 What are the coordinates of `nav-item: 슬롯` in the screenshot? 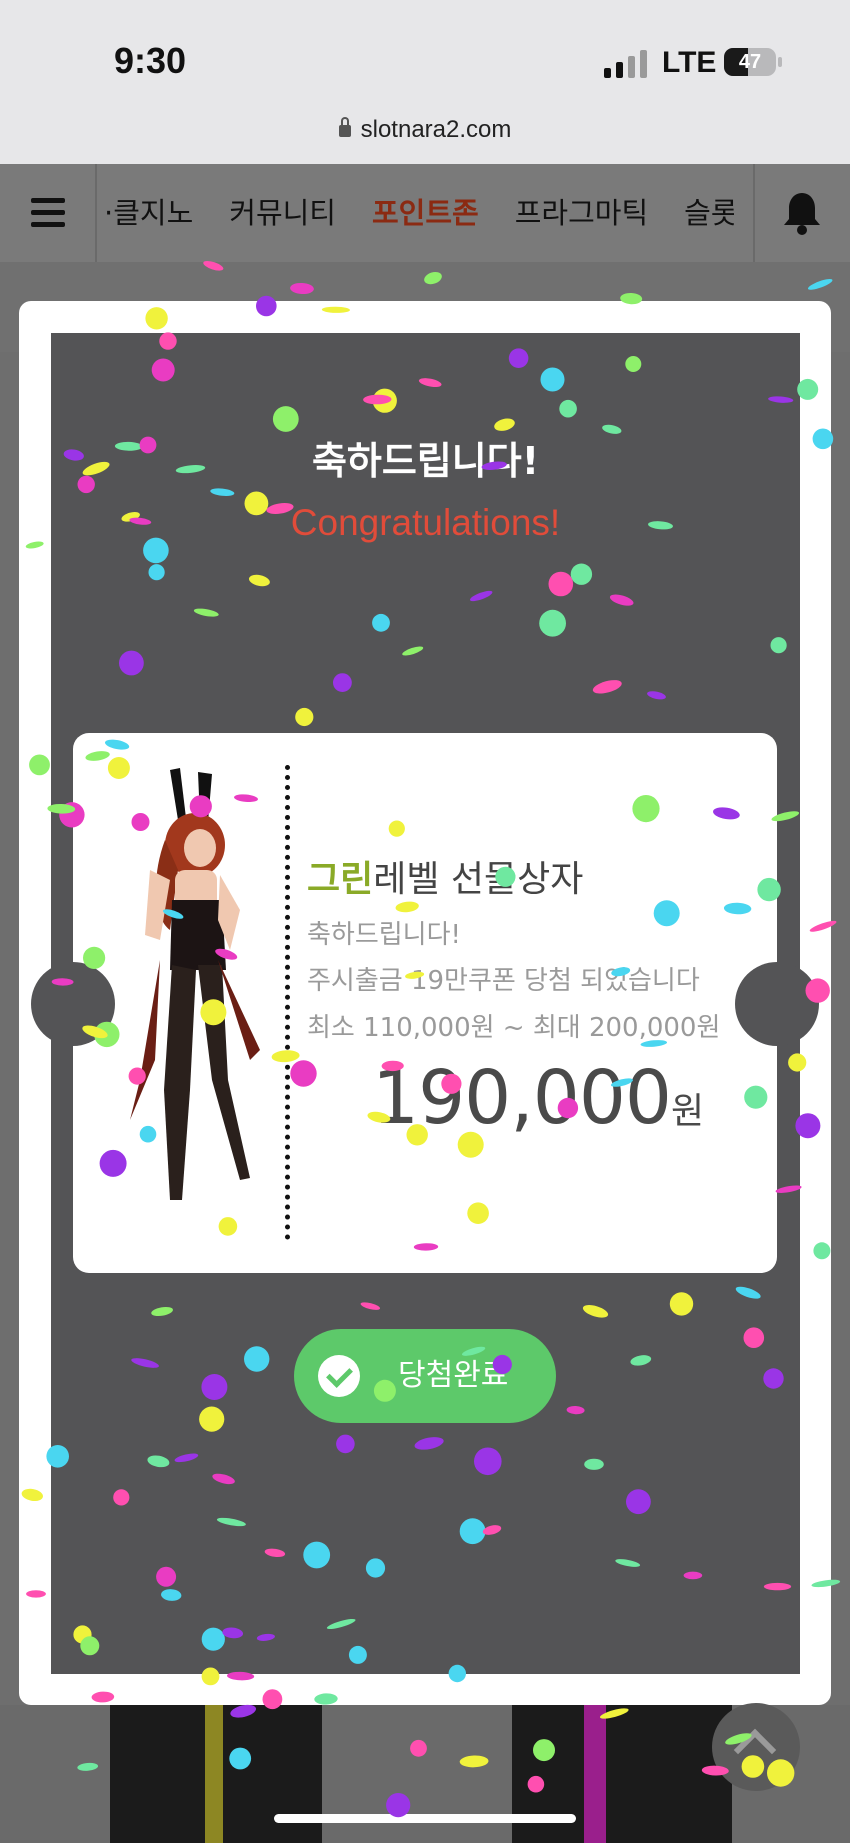 It's located at (709, 213).